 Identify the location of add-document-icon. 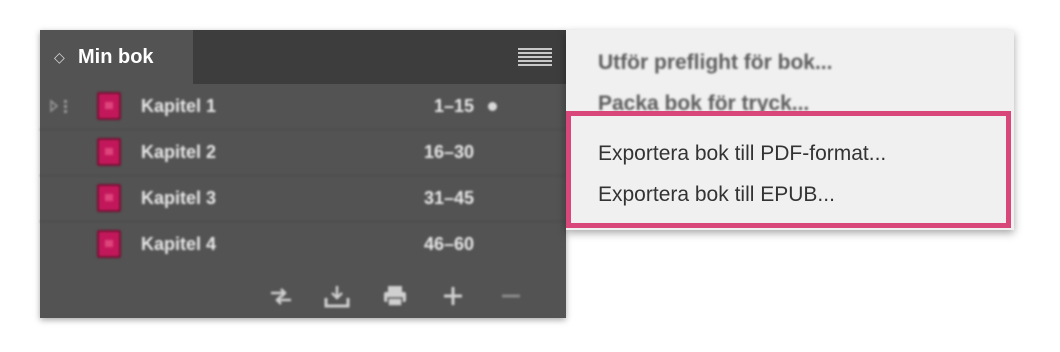
(453, 296).